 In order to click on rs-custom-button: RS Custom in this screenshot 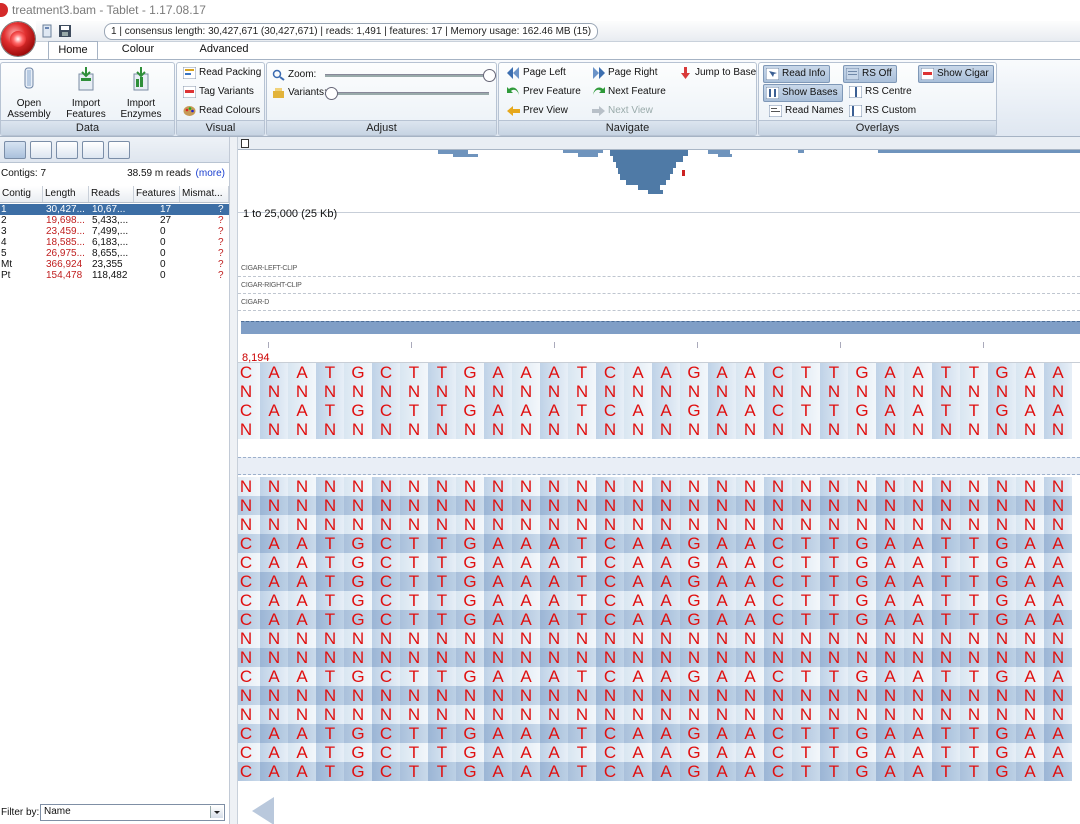, I will do `click(881, 111)`.